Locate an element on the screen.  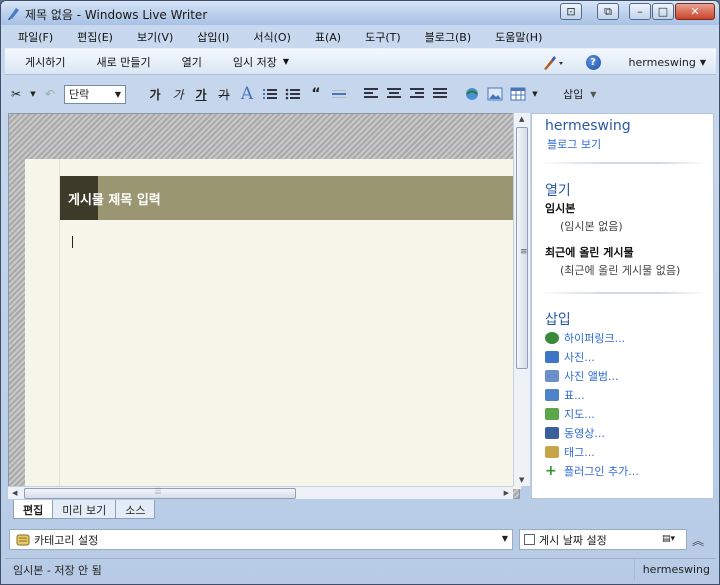
font-color-button: A is located at coordinates (247, 94).